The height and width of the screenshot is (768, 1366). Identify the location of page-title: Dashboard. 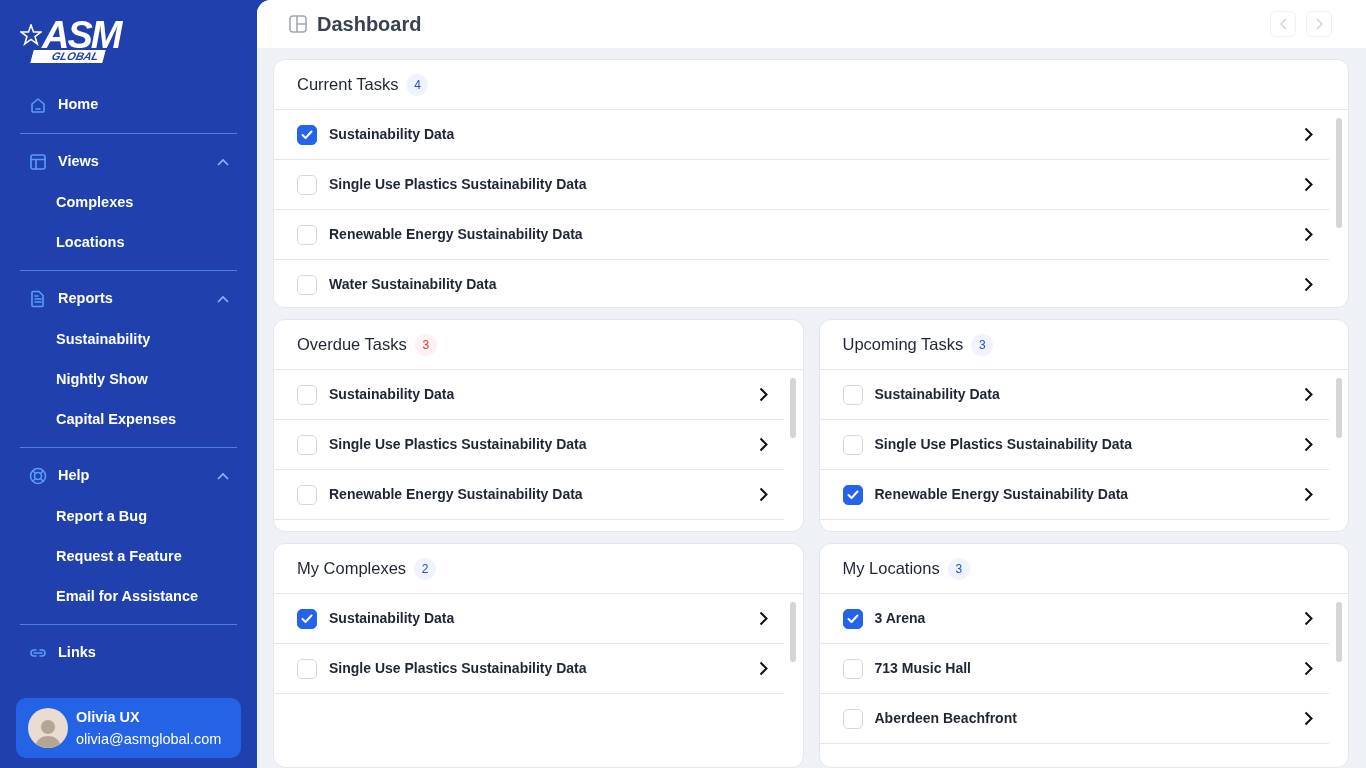
(370, 24).